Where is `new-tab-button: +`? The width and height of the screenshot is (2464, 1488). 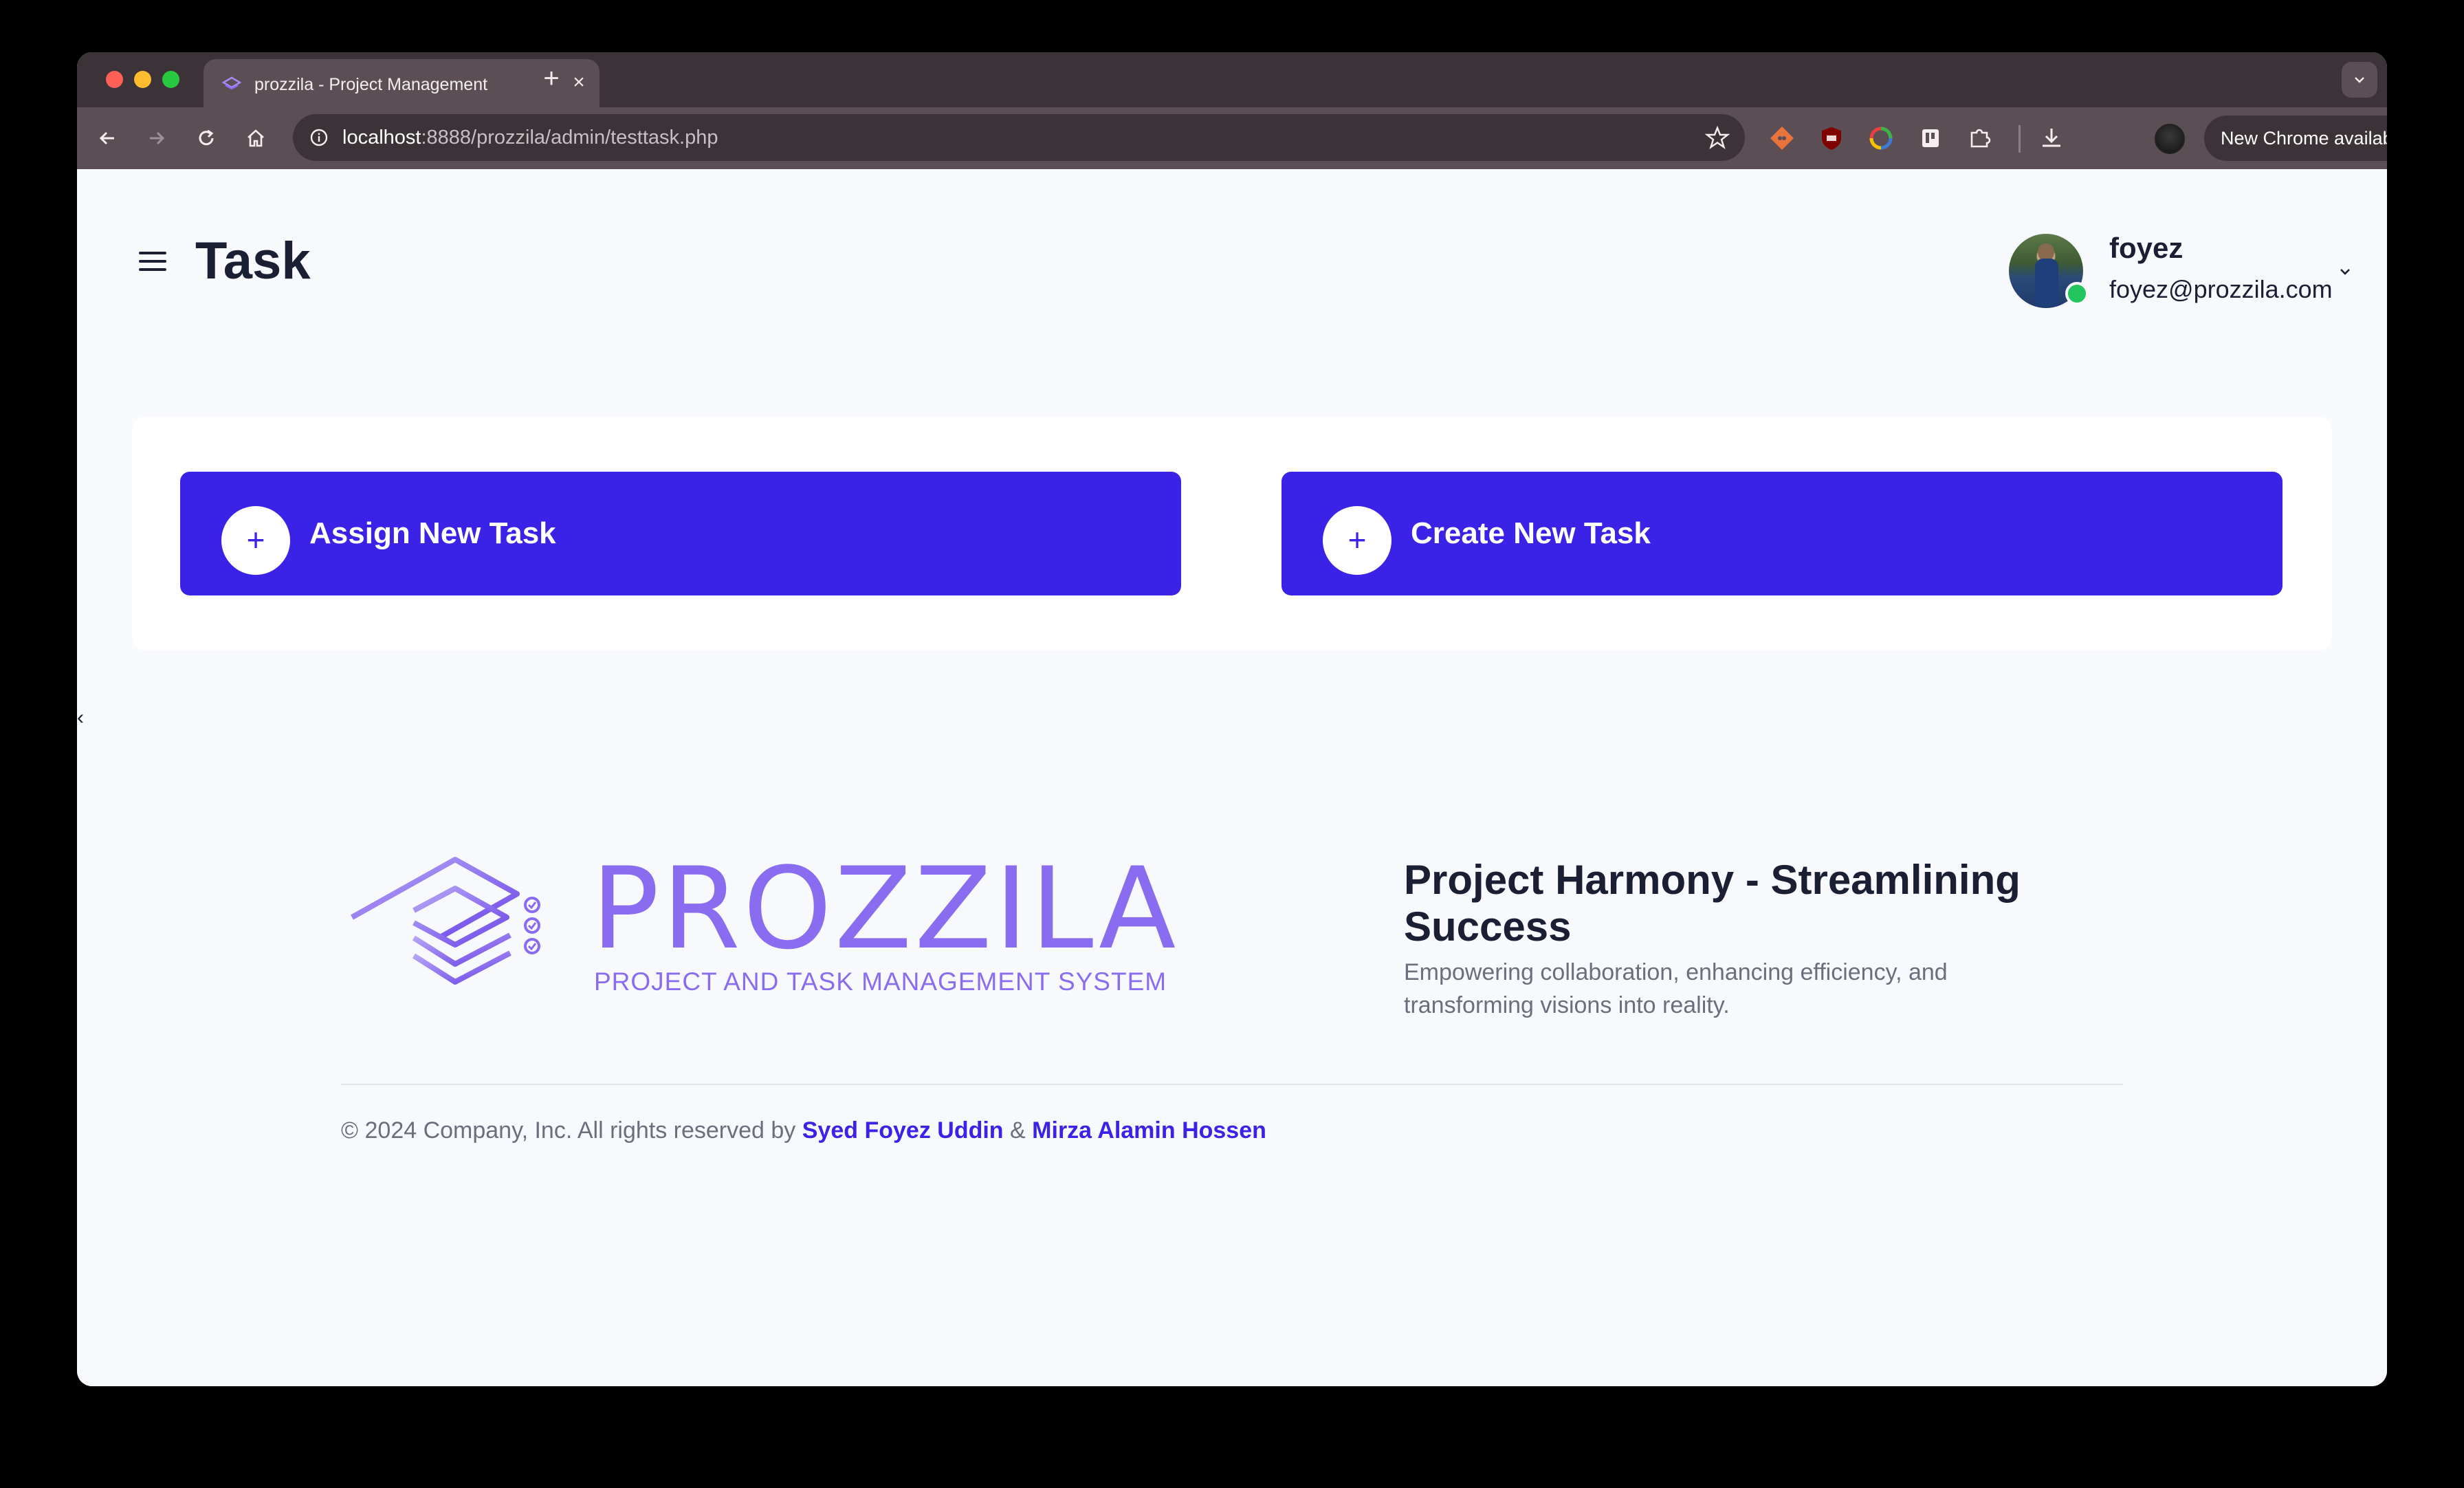 new-tab-button: + is located at coordinates (551, 79).